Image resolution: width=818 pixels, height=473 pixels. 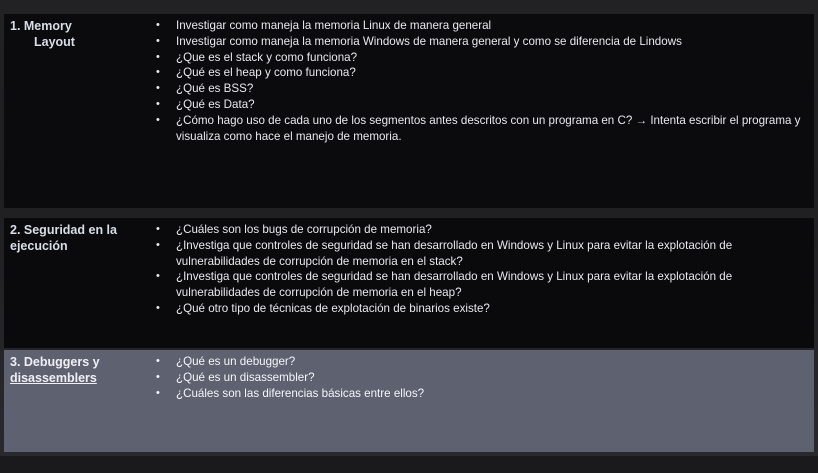 What do you see at coordinates (41, 26) in the screenshot?
I see `topic-title-line1: 1. Memory` at bounding box center [41, 26].